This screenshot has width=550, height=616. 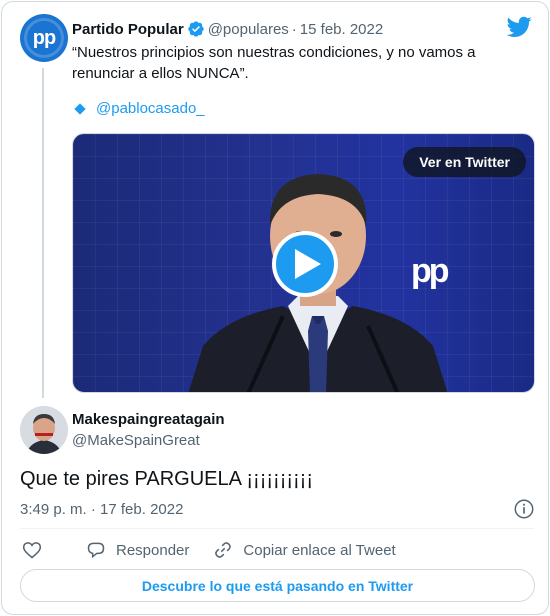 I want to click on mention-link: @pablocasado_, so click(x=150, y=108).